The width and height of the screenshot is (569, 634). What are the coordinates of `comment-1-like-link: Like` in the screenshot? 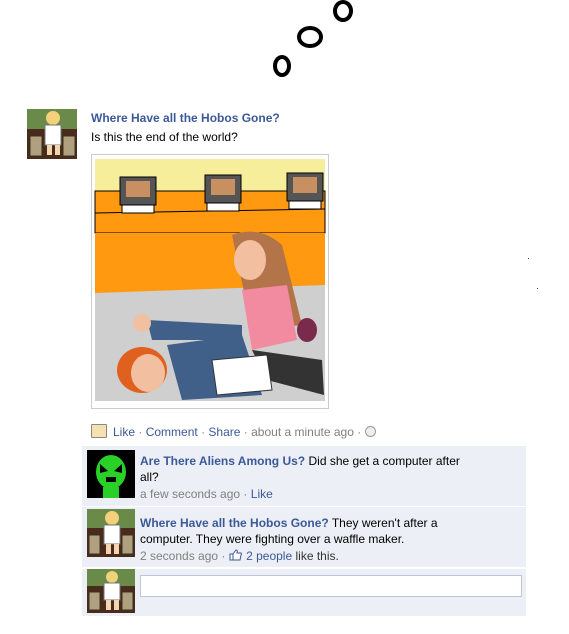 It's located at (262, 494).